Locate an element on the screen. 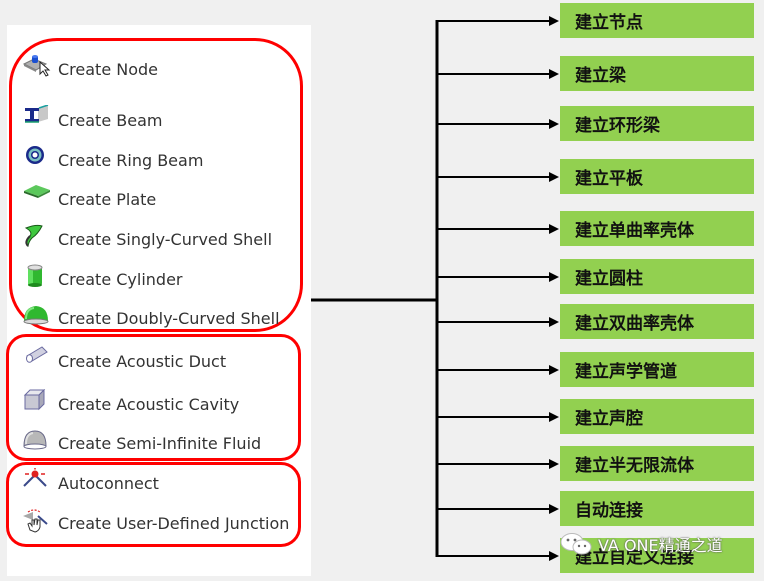 The width and height of the screenshot is (764, 581). translation-label: 建立半无限流体 is located at coordinates (634, 466).